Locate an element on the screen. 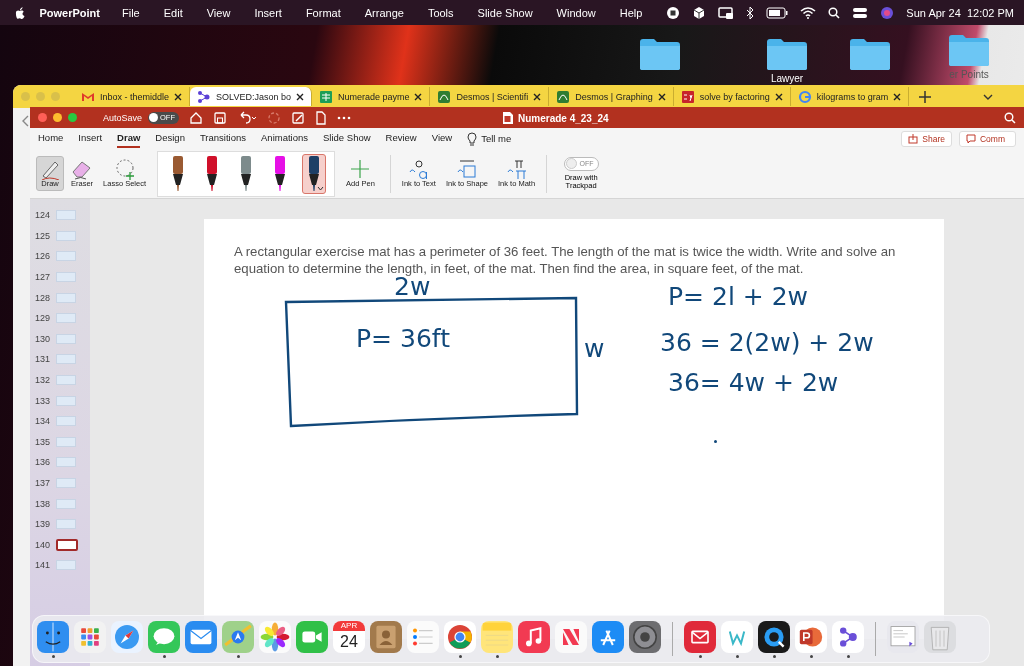  pen-button is located at coordinates (314, 173).